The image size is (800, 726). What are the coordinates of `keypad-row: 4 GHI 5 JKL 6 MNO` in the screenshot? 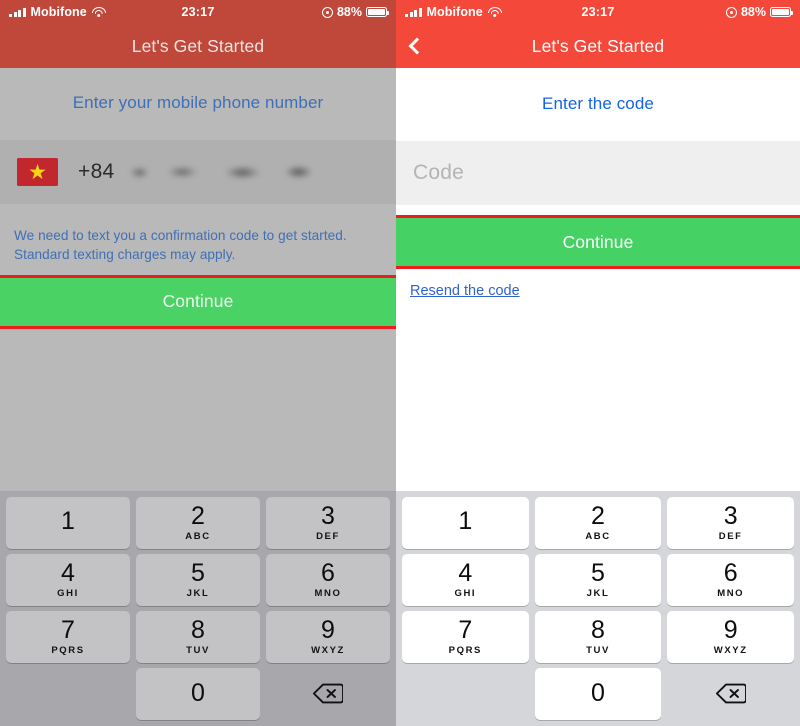 It's located at (198, 579).